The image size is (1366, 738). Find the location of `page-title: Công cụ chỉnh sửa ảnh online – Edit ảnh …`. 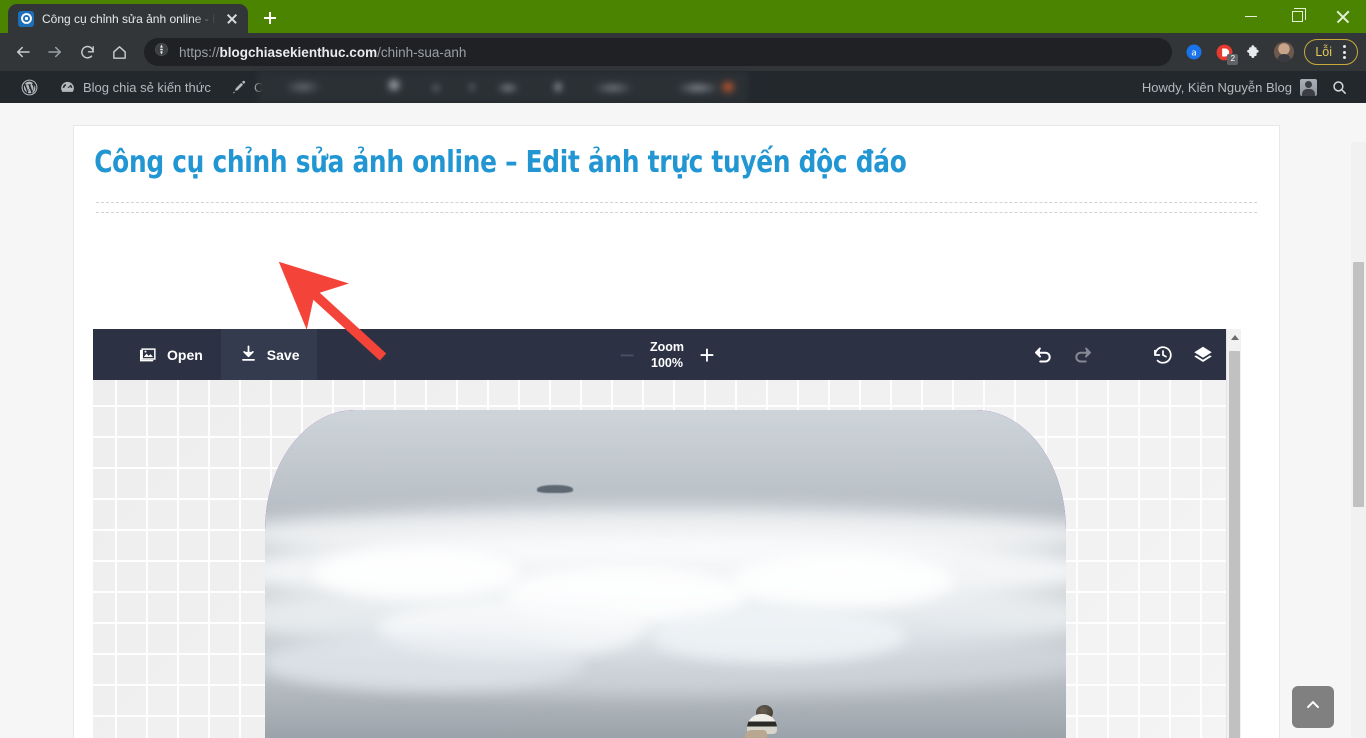

page-title: Công cụ chỉnh sửa ảnh online – Edit ảnh … is located at coordinates (500, 162).